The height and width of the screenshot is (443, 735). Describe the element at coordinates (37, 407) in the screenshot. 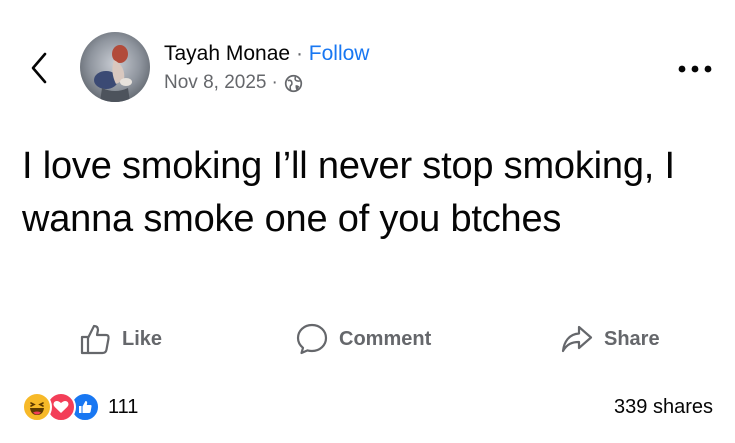

I see `haha-reaction-icon` at that location.